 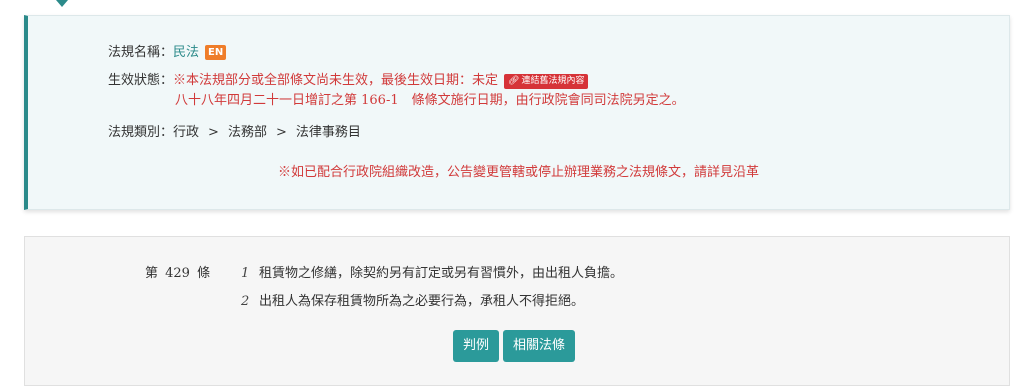 I want to click on article-actions: 判例 相關法條, so click(x=514, y=346).